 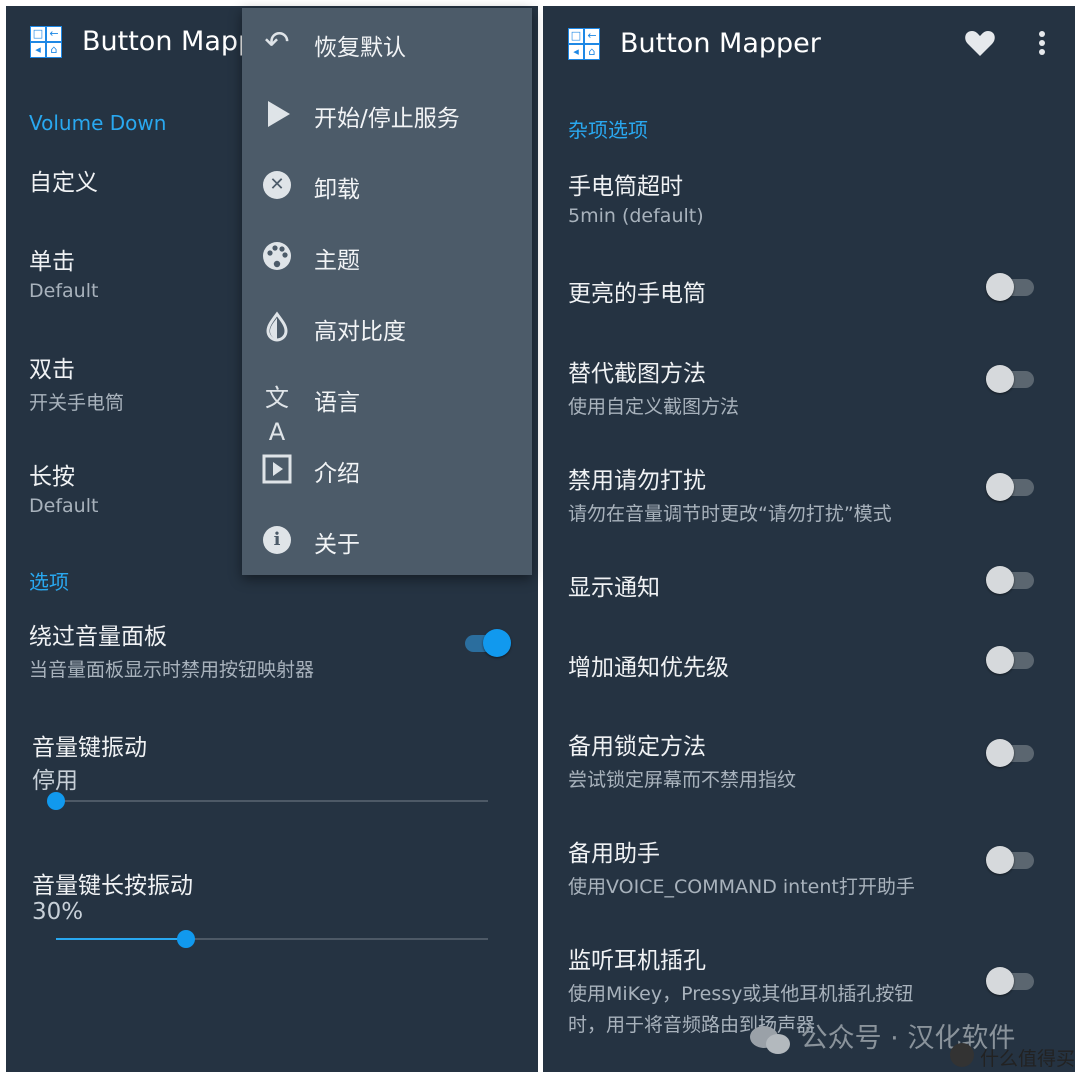 What do you see at coordinates (337, 403) in the screenshot?
I see `menu-item-label: 语言` at bounding box center [337, 403].